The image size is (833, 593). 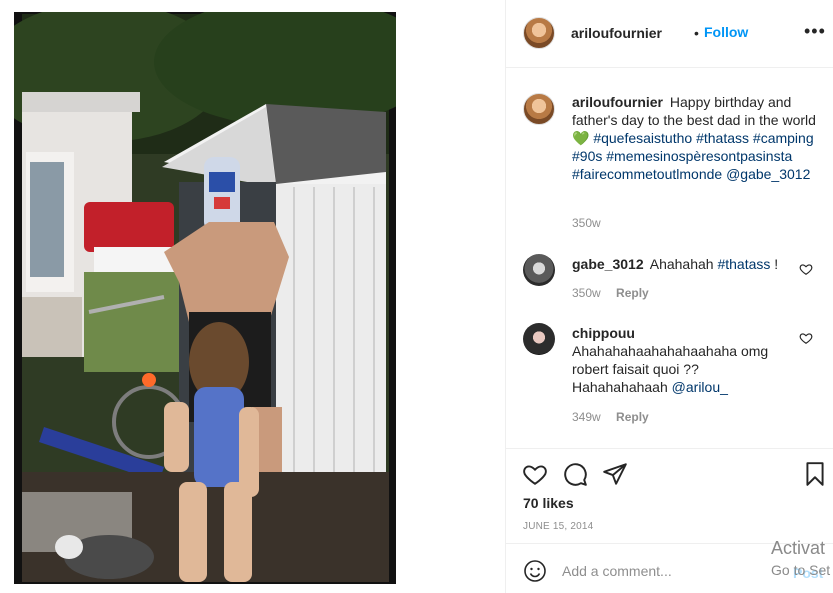 I want to click on comment-time: 350w, so click(x=586, y=293).